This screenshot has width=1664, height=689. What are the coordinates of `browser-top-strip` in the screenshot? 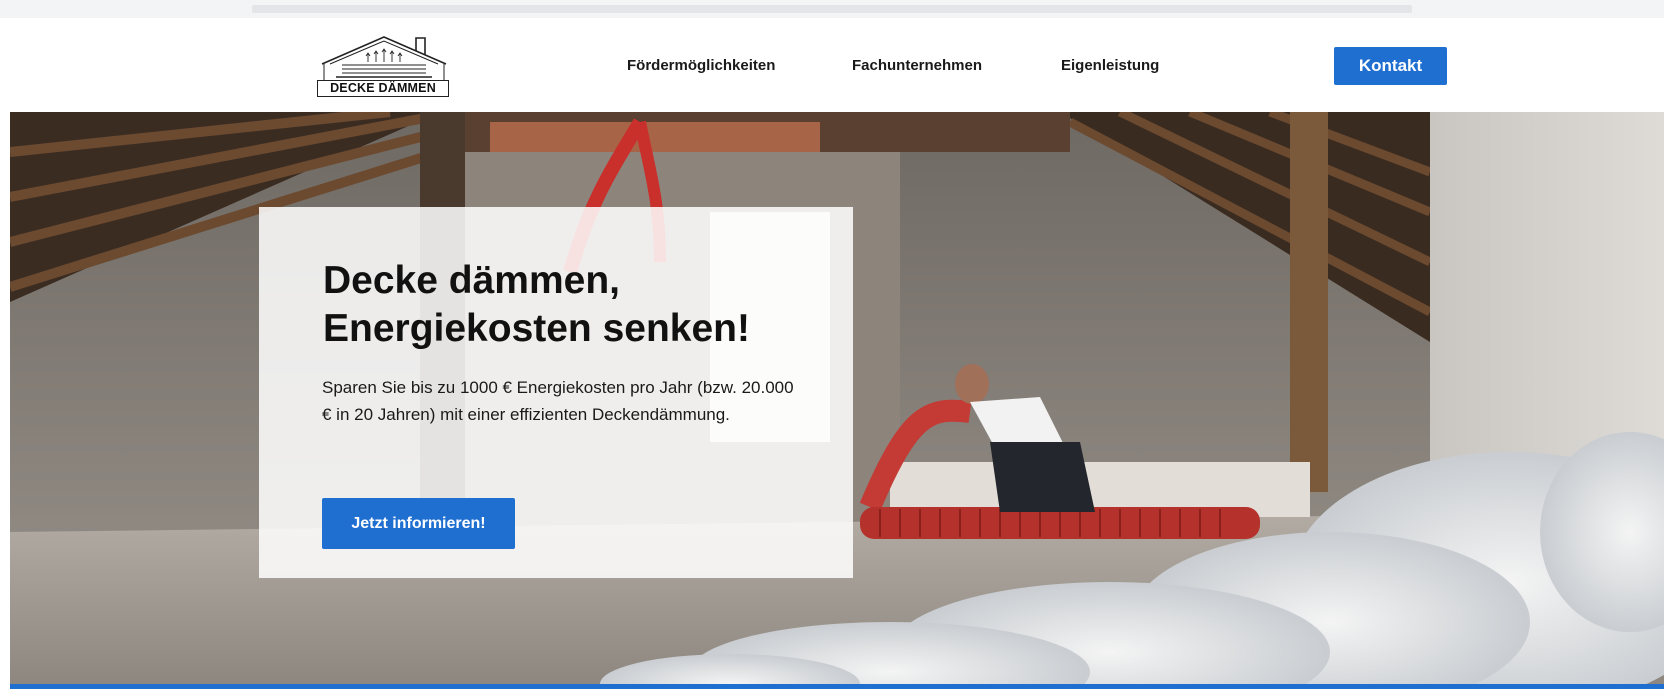 It's located at (832, 9).